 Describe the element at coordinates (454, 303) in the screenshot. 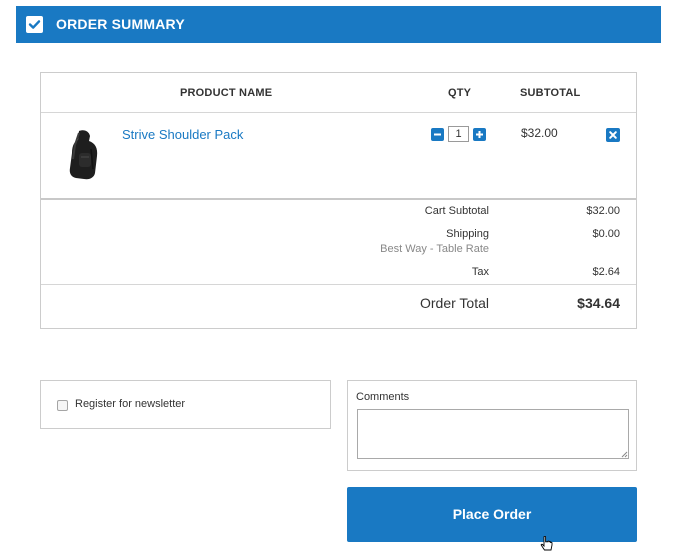

I see `order-total-label: Order Total` at that location.